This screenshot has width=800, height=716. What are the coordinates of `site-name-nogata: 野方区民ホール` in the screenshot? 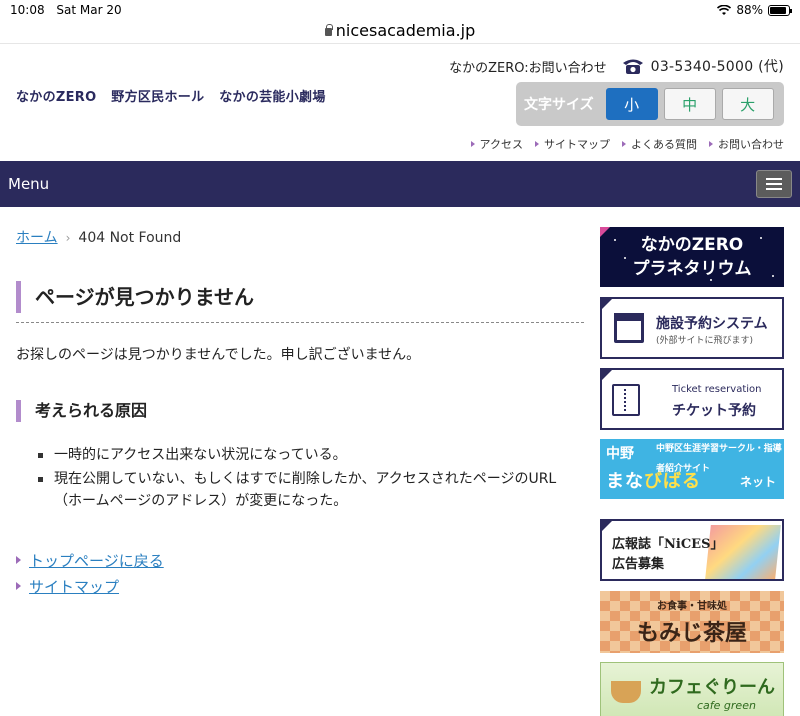 It's located at (158, 97).